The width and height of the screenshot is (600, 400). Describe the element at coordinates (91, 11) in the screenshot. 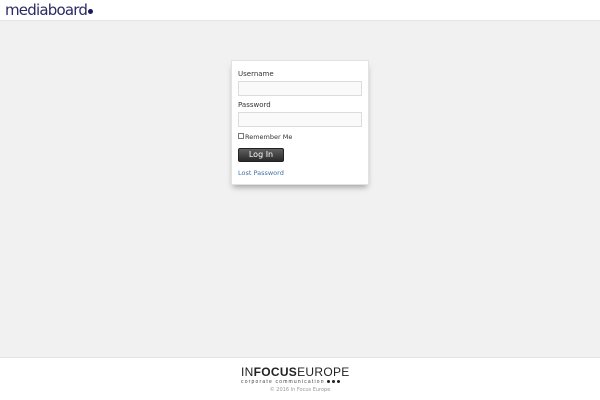

I see `logo-dot-icon` at that location.